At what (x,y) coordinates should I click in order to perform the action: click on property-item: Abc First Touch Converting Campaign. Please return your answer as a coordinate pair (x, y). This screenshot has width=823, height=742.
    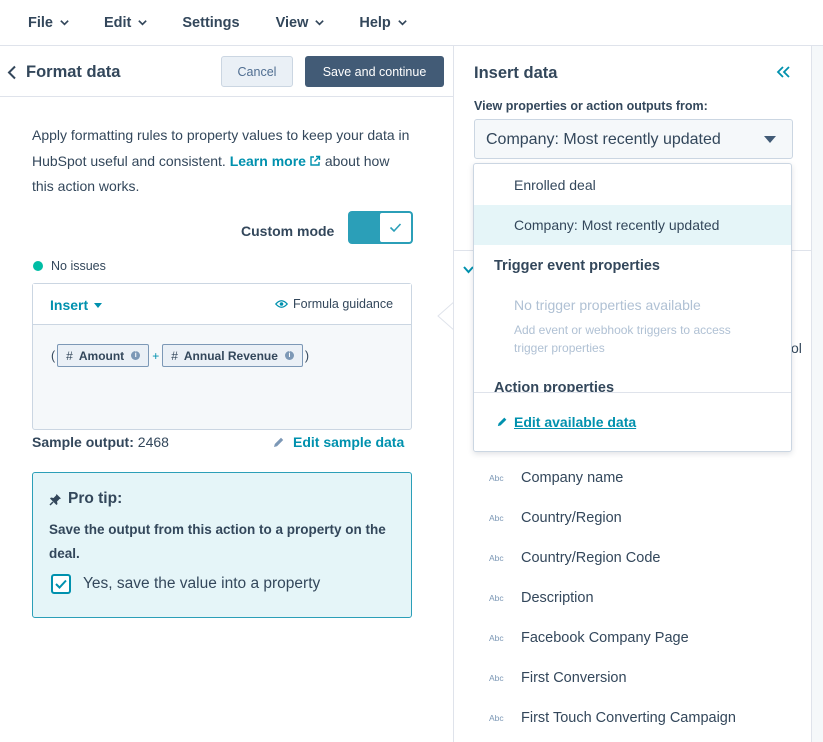
    Looking at the image, I should click on (633, 718).